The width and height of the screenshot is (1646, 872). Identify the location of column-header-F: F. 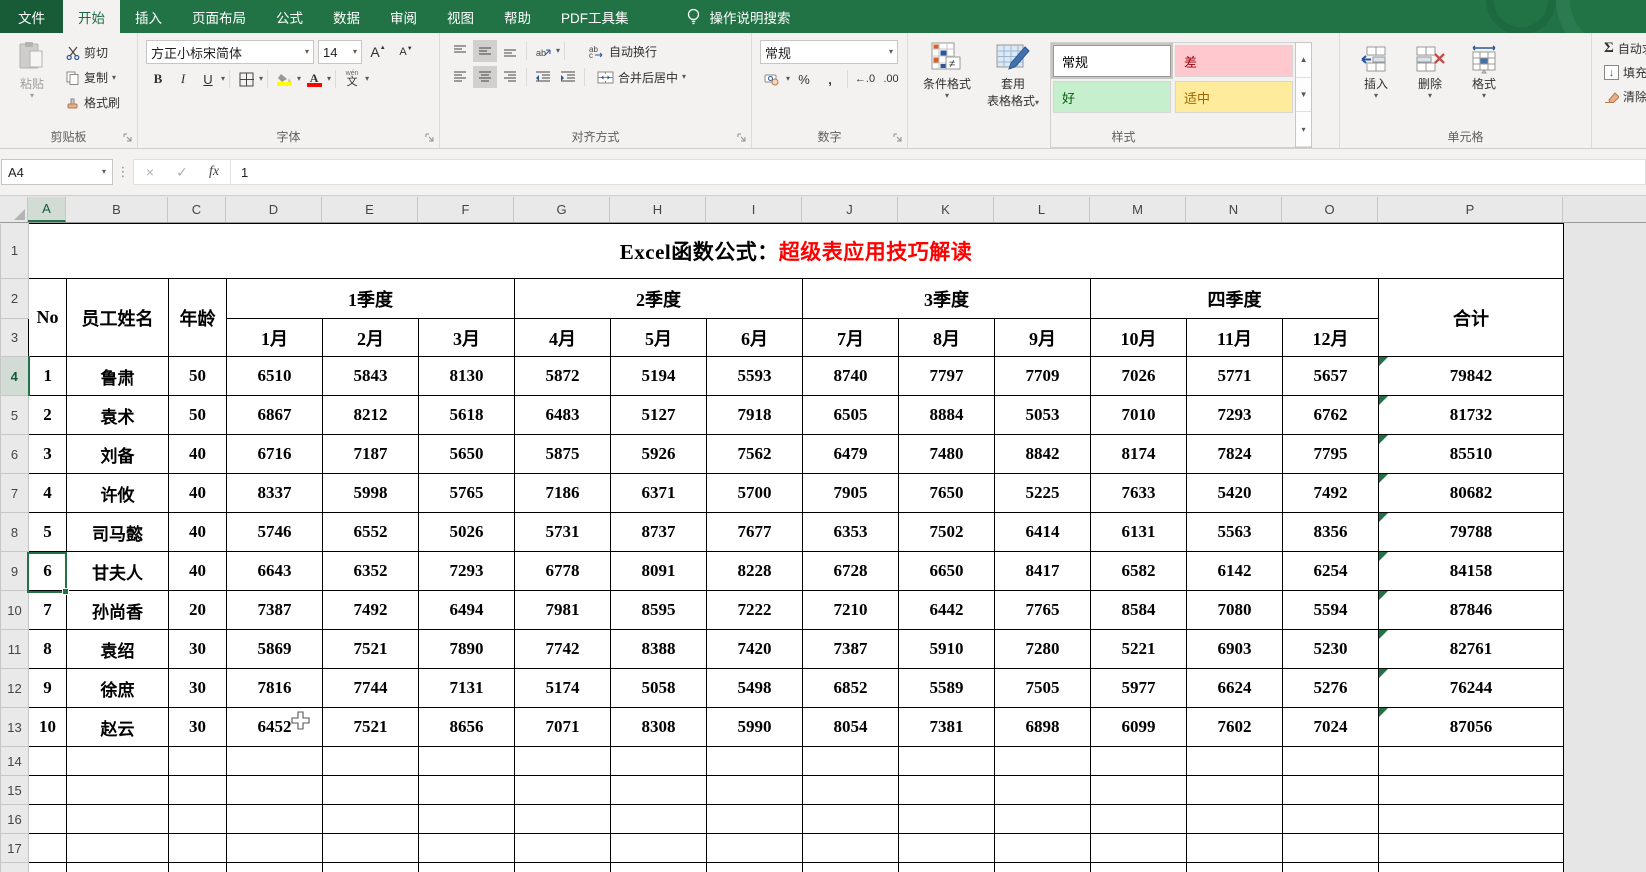
(466, 209).